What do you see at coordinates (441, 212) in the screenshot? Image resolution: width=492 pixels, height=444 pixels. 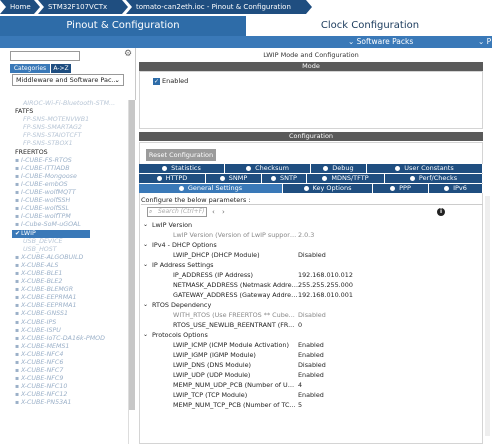 I see `info-icon: i` at bounding box center [441, 212].